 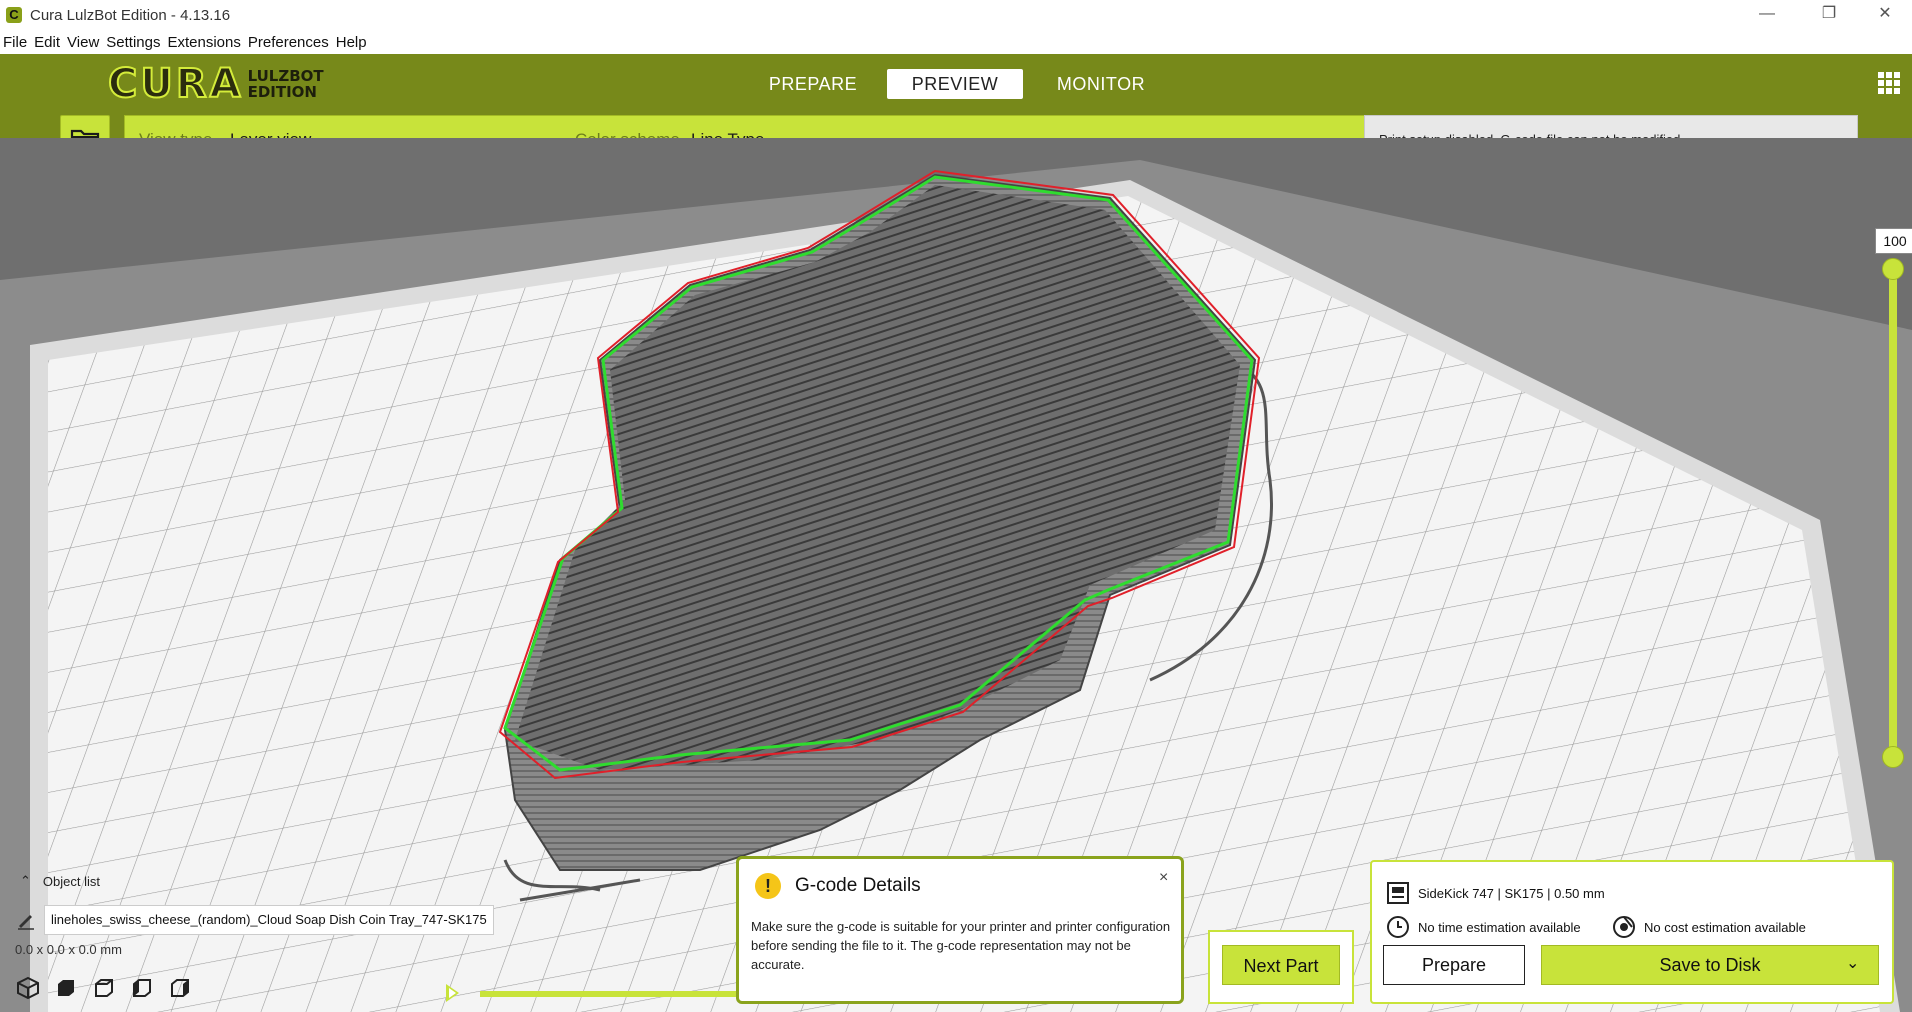 I want to click on menu-edit: Edit, so click(x=47, y=42).